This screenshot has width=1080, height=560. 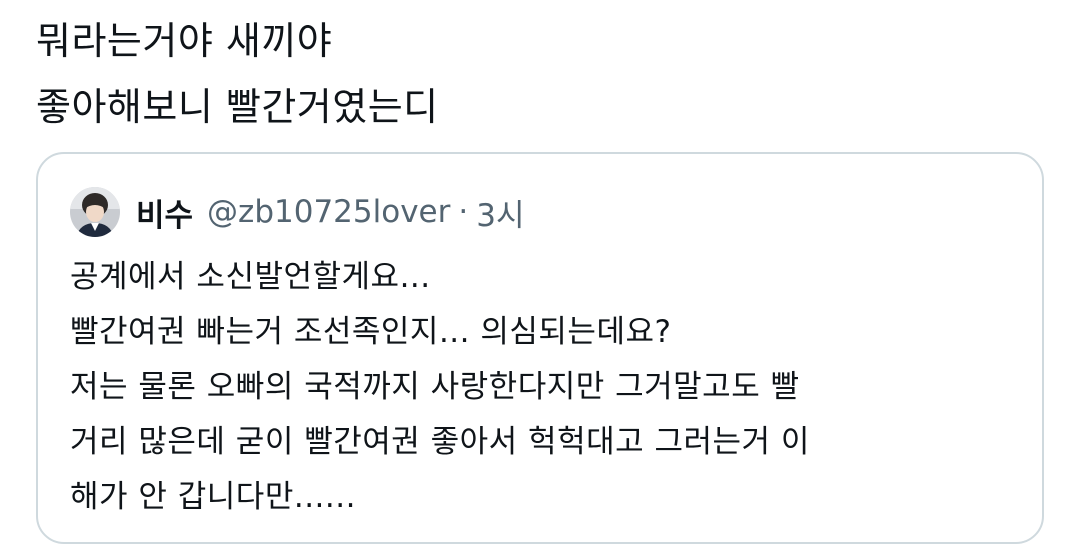 What do you see at coordinates (435, 387) in the screenshot?
I see `quoted-text-line: 저는 물론 오빠의 국적까지 사랑한다지만 그거말고도 빨` at bounding box center [435, 387].